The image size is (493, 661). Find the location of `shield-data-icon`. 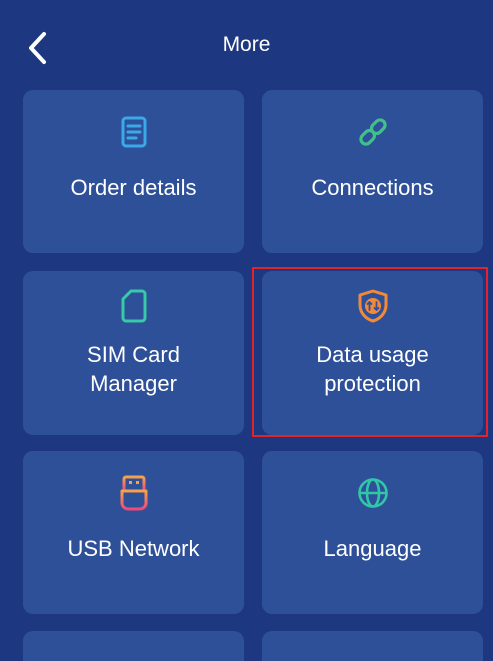

shield-data-icon is located at coordinates (373, 306).